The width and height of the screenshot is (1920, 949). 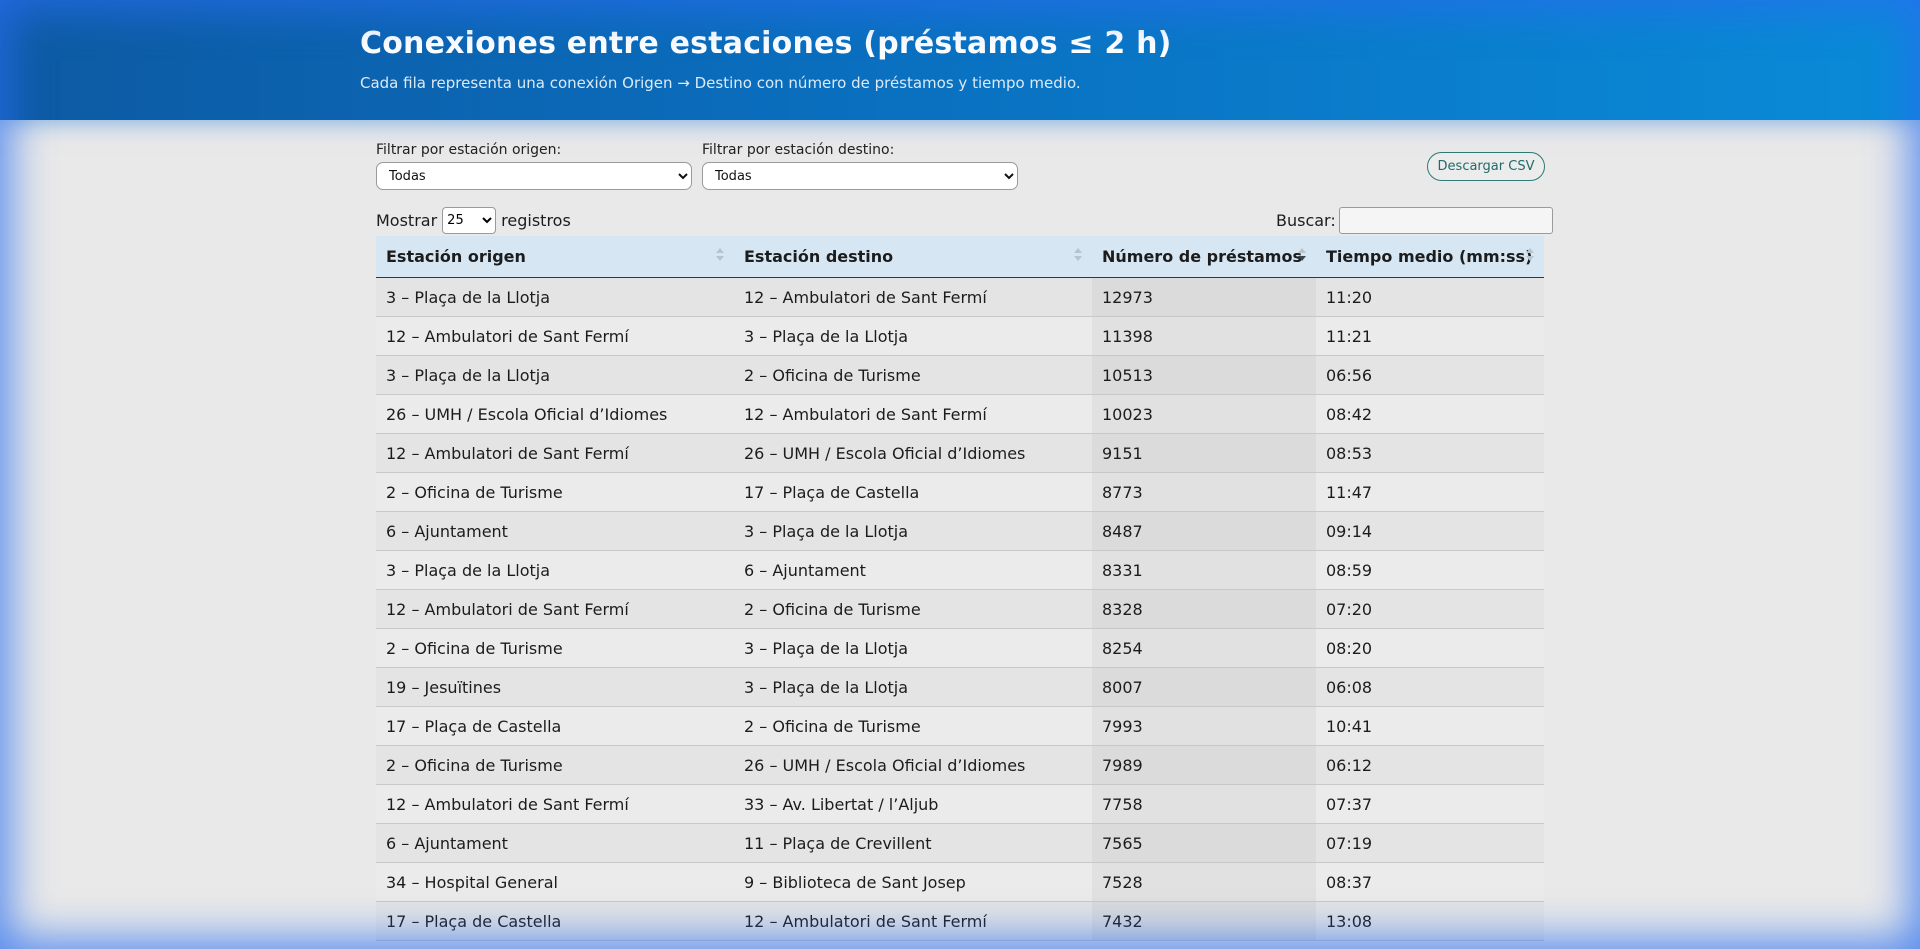 I want to click on search-label: Buscar:, so click(x=1306, y=220).